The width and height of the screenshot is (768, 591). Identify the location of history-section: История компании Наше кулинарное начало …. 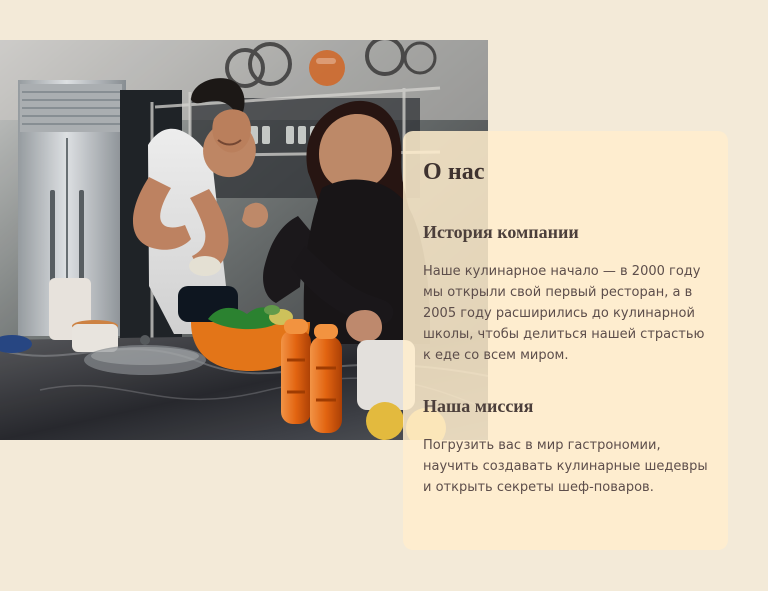
(564, 294).